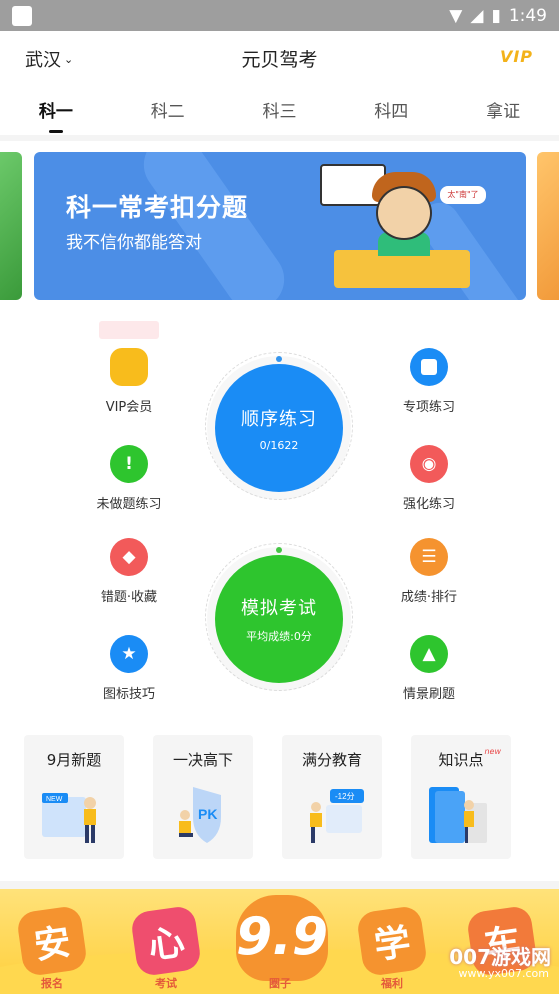 The width and height of the screenshot is (559, 994). I want to click on card-badge: -12分, so click(345, 796).